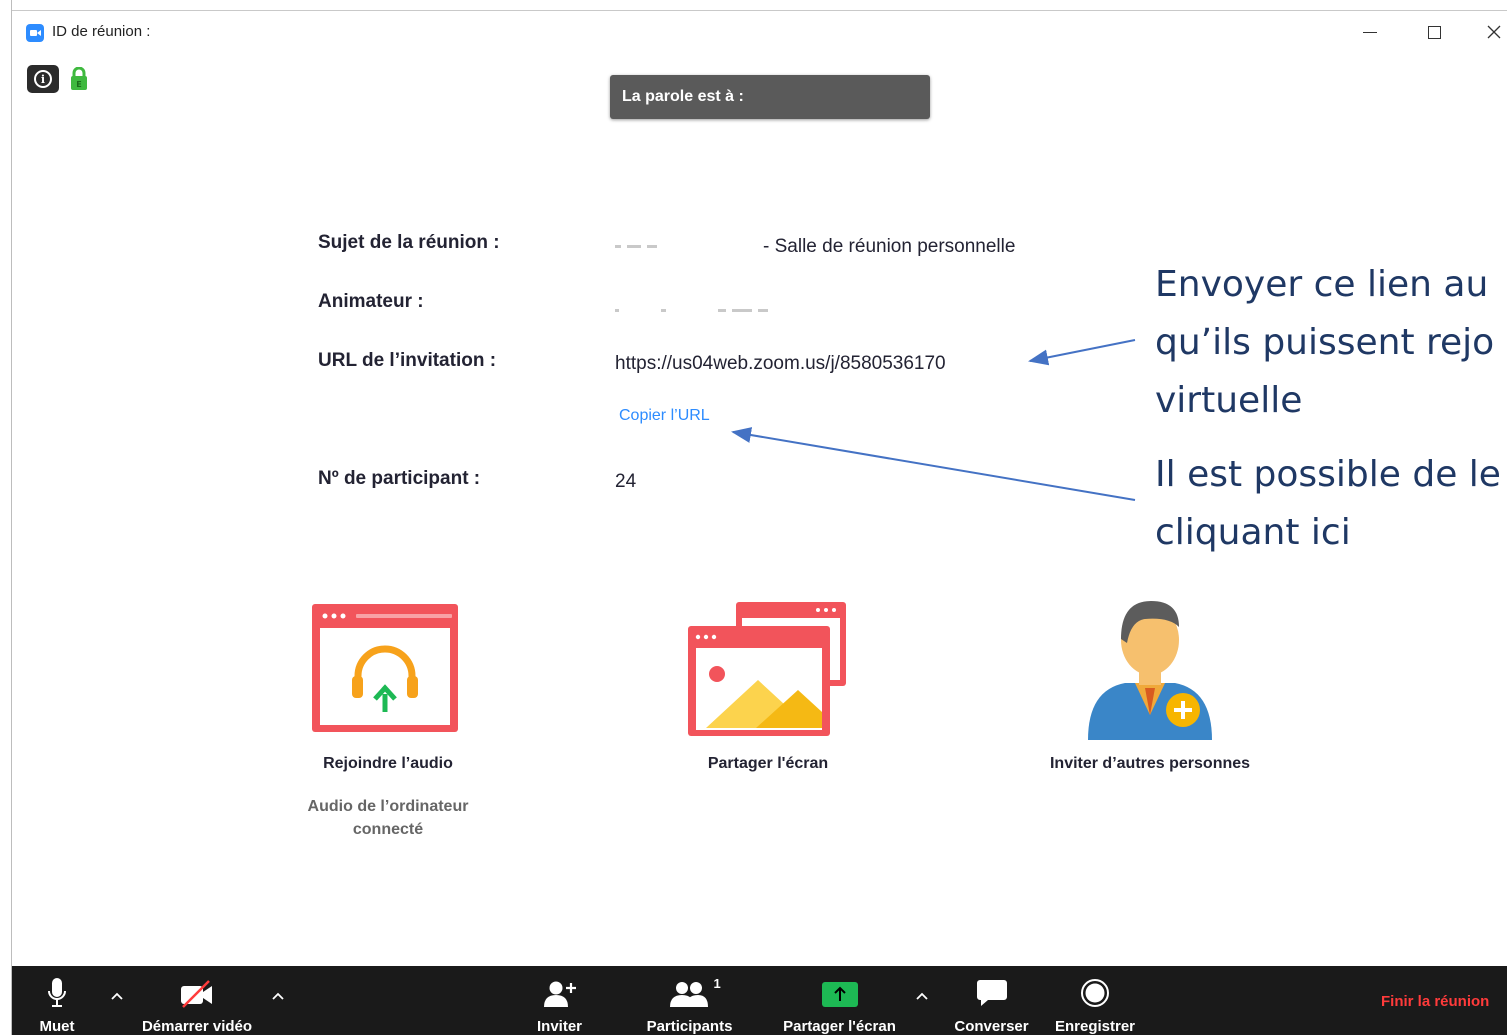  What do you see at coordinates (839, 1026) in the screenshot?
I see `share-screen-toolbar-label: Partager l'écran` at bounding box center [839, 1026].